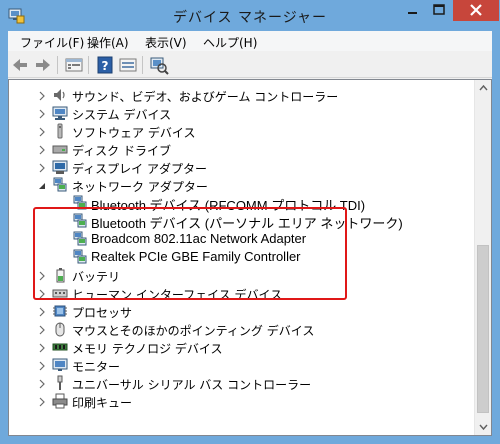 The image size is (500, 444). I want to click on tree-item-label: マウスとそのほかのポインティング デバイス, so click(193, 331).